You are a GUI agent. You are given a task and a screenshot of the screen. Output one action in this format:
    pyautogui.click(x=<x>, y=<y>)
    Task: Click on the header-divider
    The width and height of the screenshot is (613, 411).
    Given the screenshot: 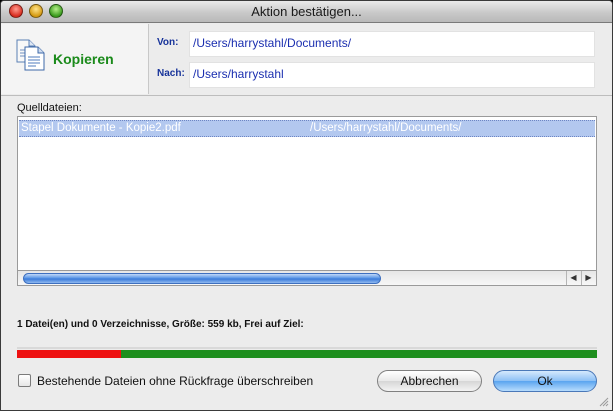 What is the action you would take?
    pyautogui.click(x=306, y=95)
    